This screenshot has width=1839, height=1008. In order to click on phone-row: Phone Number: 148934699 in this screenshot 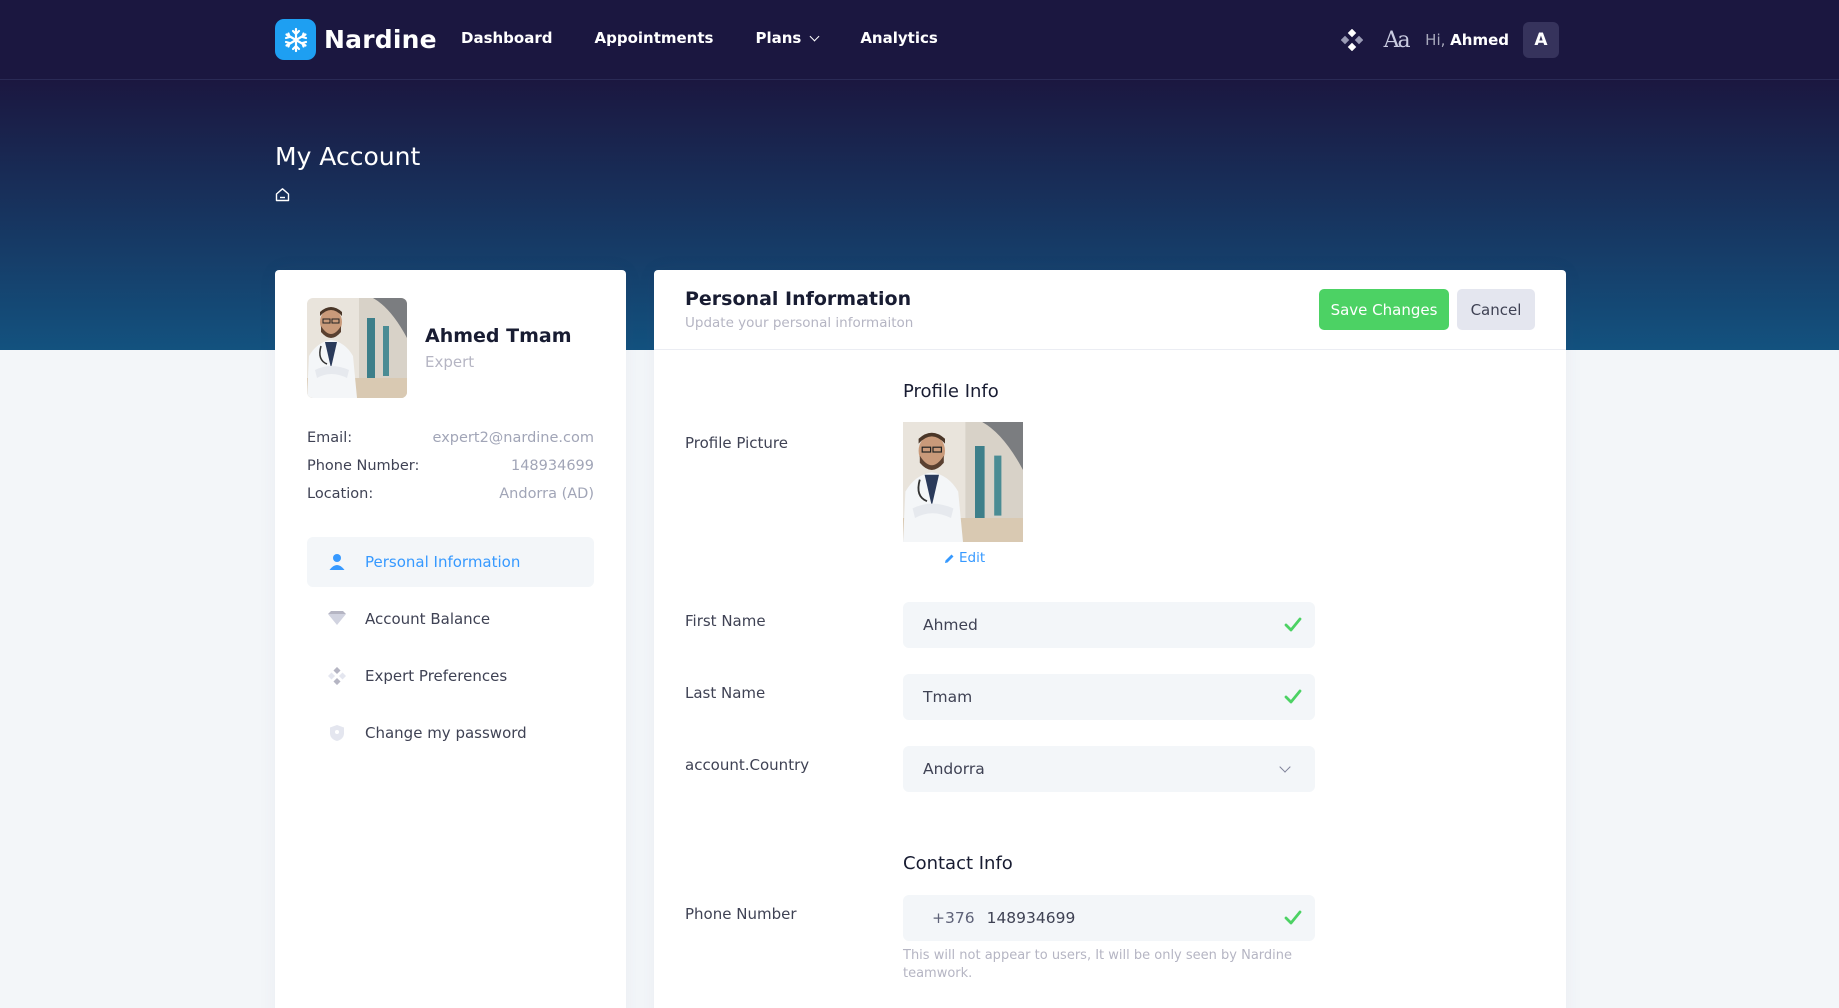, I will do `click(450, 466)`.